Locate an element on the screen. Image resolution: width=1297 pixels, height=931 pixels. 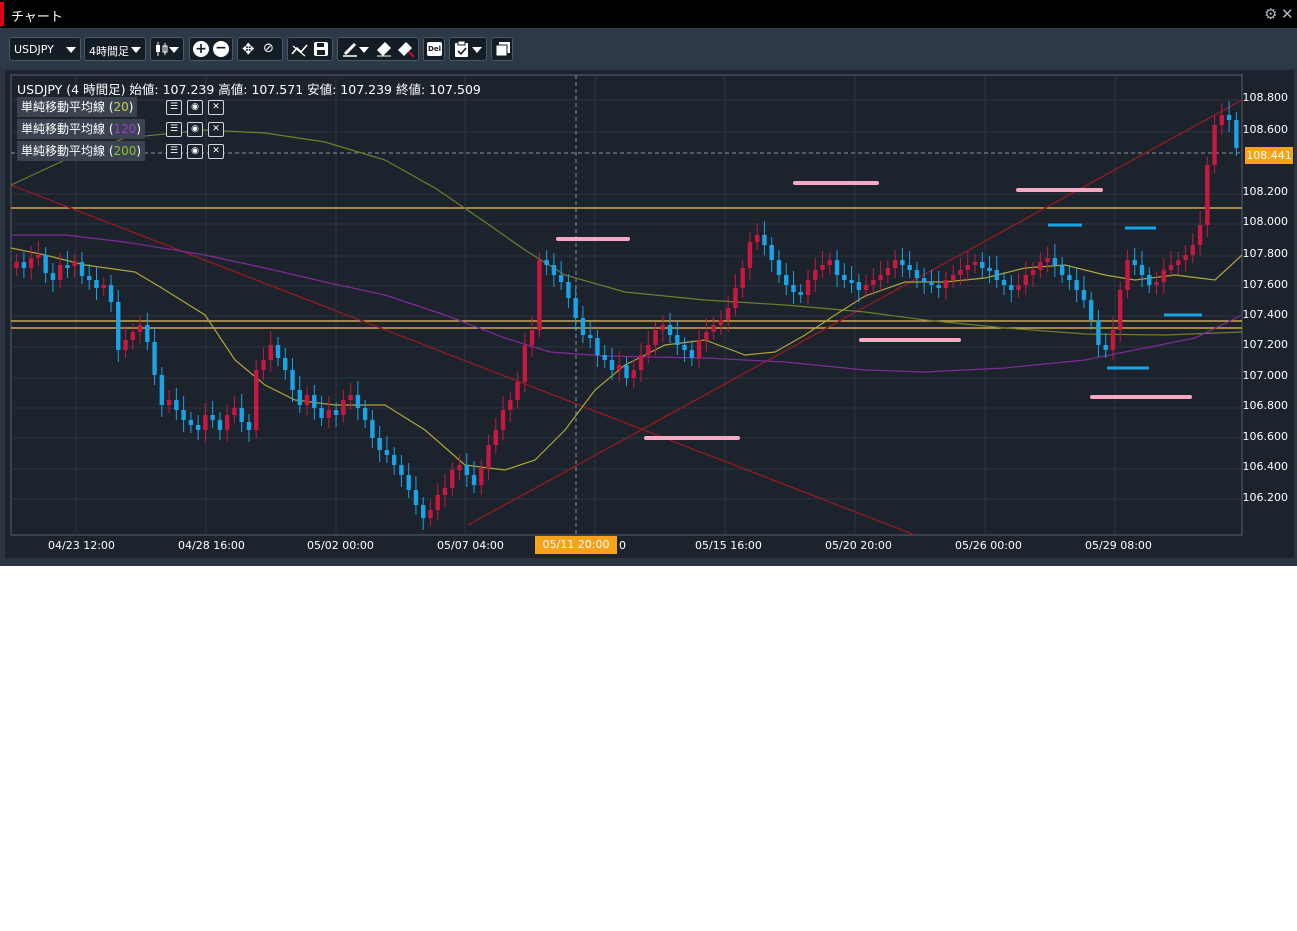
reset-icon: ⊘ is located at coordinates (268, 48).